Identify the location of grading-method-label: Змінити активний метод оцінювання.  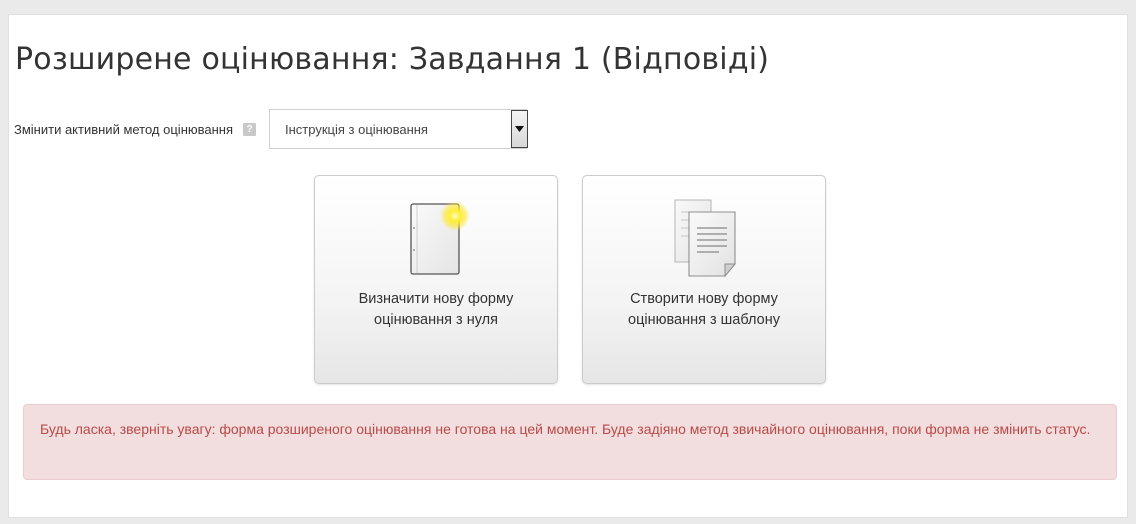
(124, 129).